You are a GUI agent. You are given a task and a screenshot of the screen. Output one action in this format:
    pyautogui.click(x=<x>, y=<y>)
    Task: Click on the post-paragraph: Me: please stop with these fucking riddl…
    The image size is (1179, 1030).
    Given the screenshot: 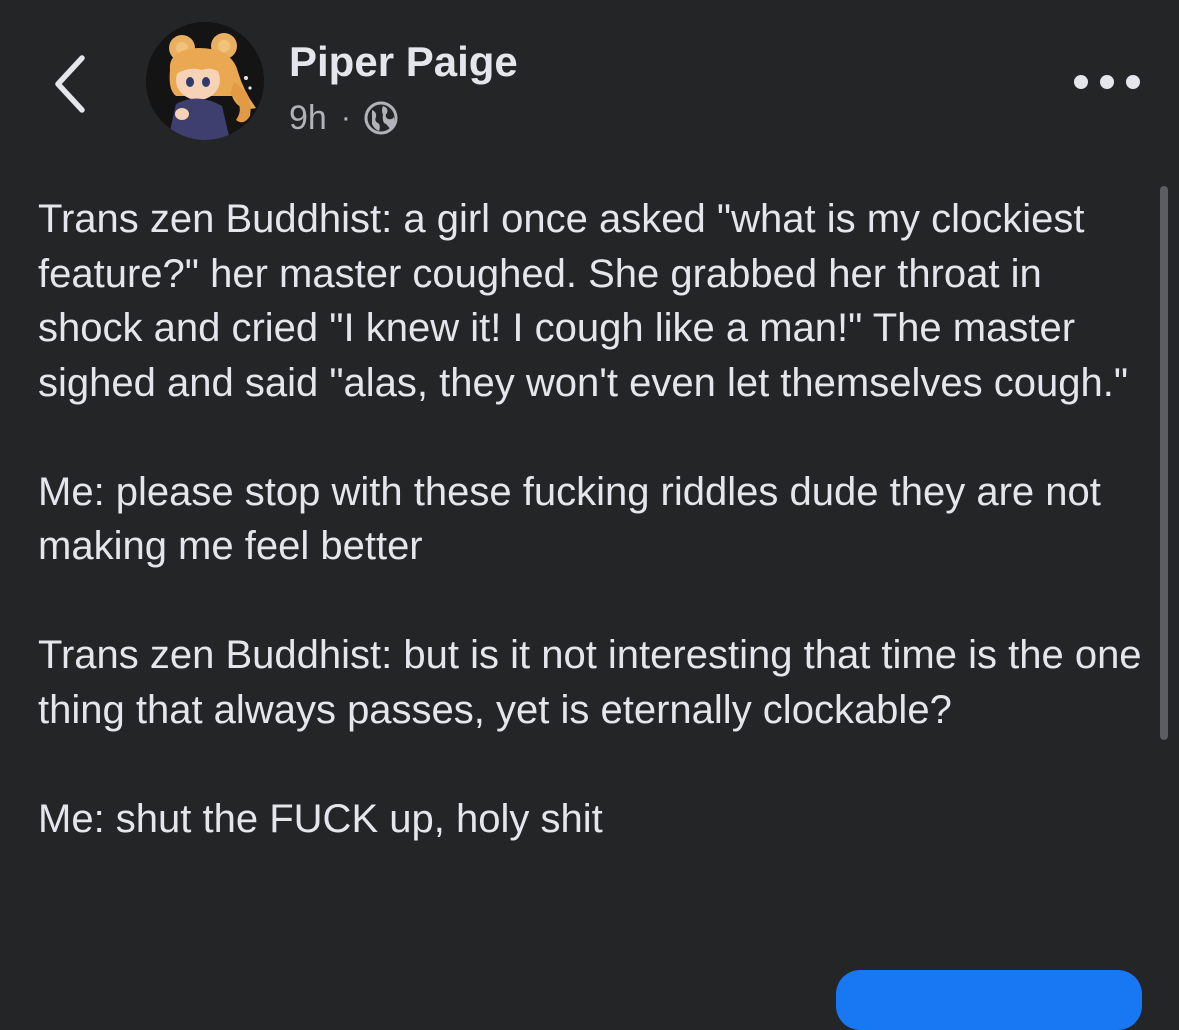 What is the action you would take?
    pyautogui.click(x=569, y=519)
    